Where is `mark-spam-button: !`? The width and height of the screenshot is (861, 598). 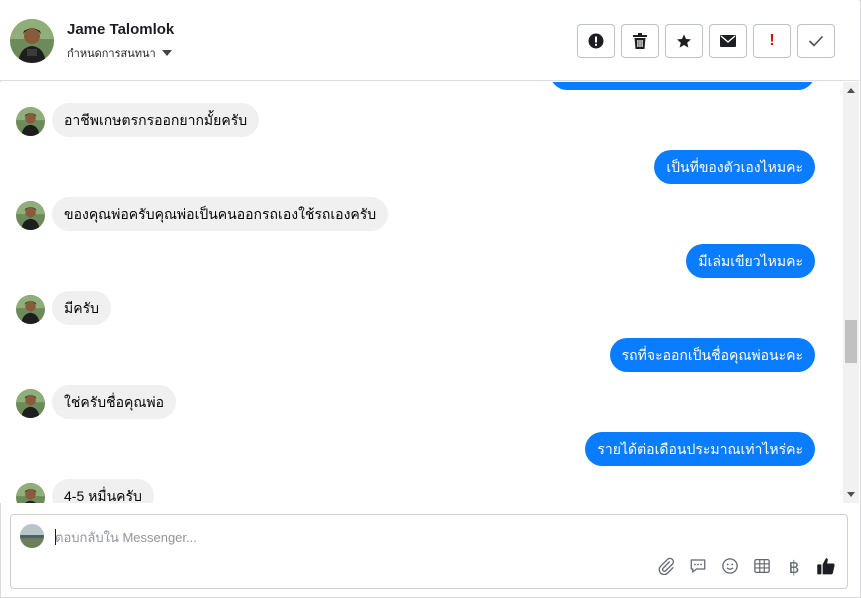
mark-spam-button: ! is located at coordinates (772, 41).